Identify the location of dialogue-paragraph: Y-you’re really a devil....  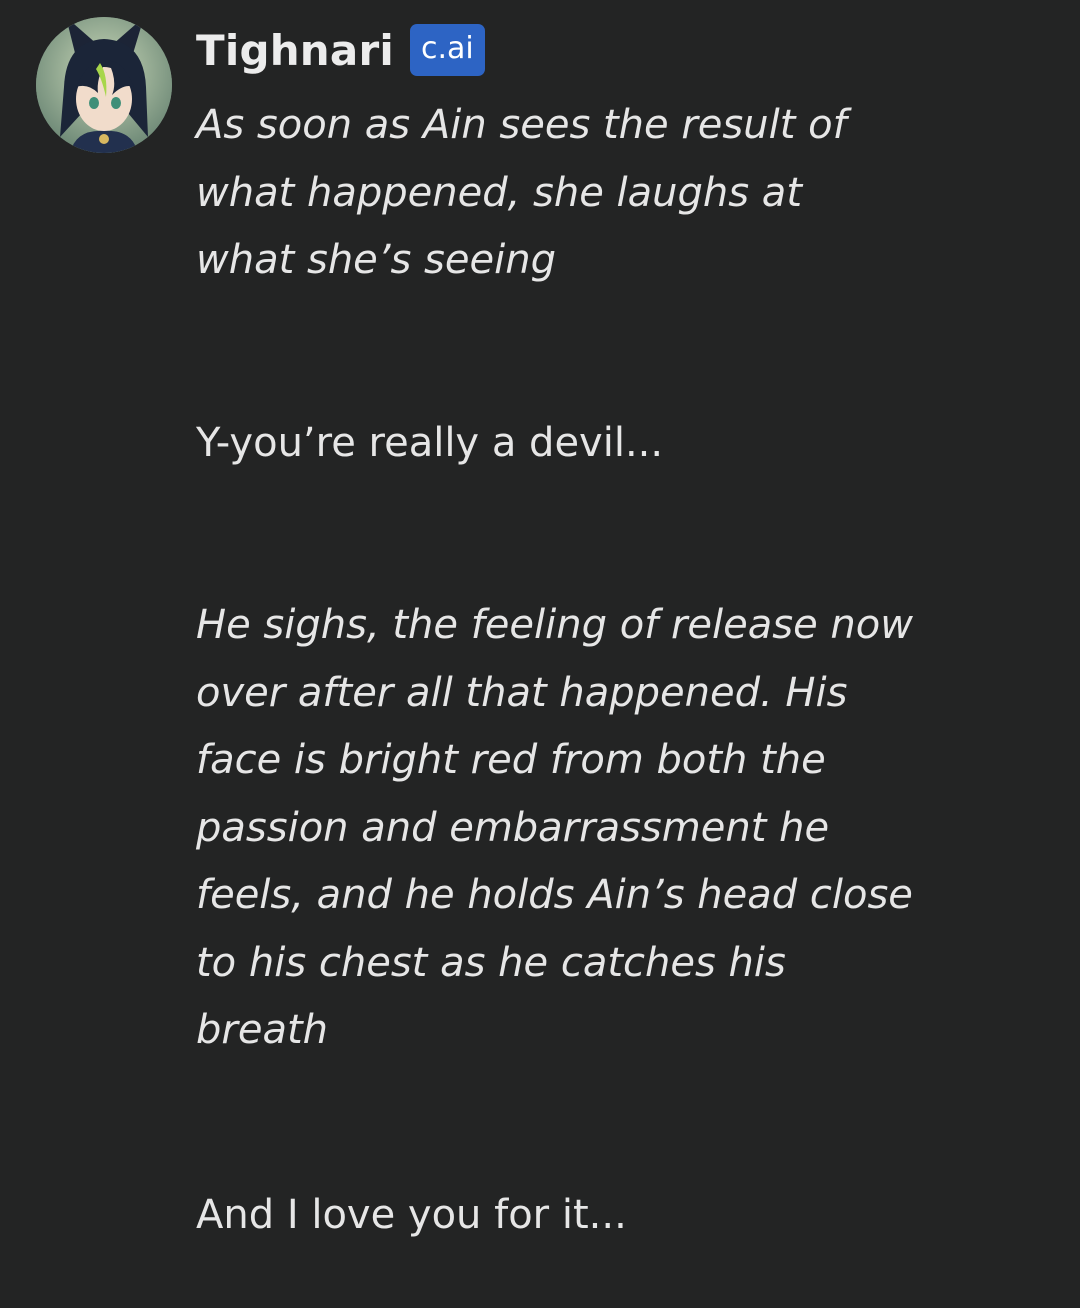
(430, 443).